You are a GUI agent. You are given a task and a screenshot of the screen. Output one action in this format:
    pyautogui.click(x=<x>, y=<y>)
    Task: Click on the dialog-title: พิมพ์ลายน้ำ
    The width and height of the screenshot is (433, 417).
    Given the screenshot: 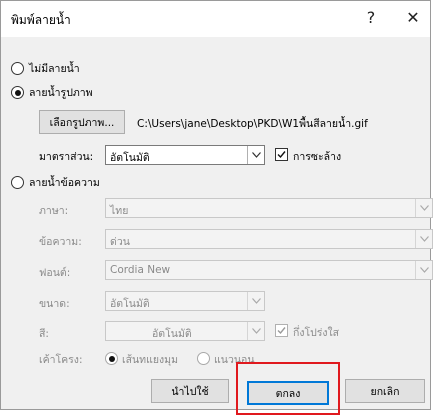 What is the action you would take?
    pyautogui.click(x=41, y=20)
    